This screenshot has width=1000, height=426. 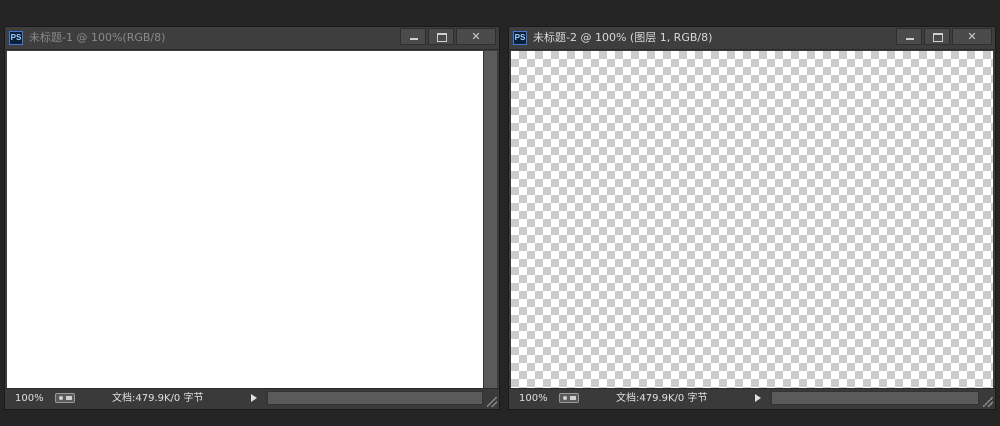 I want to click on vertical-scrollbar, so click(x=490, y=220).